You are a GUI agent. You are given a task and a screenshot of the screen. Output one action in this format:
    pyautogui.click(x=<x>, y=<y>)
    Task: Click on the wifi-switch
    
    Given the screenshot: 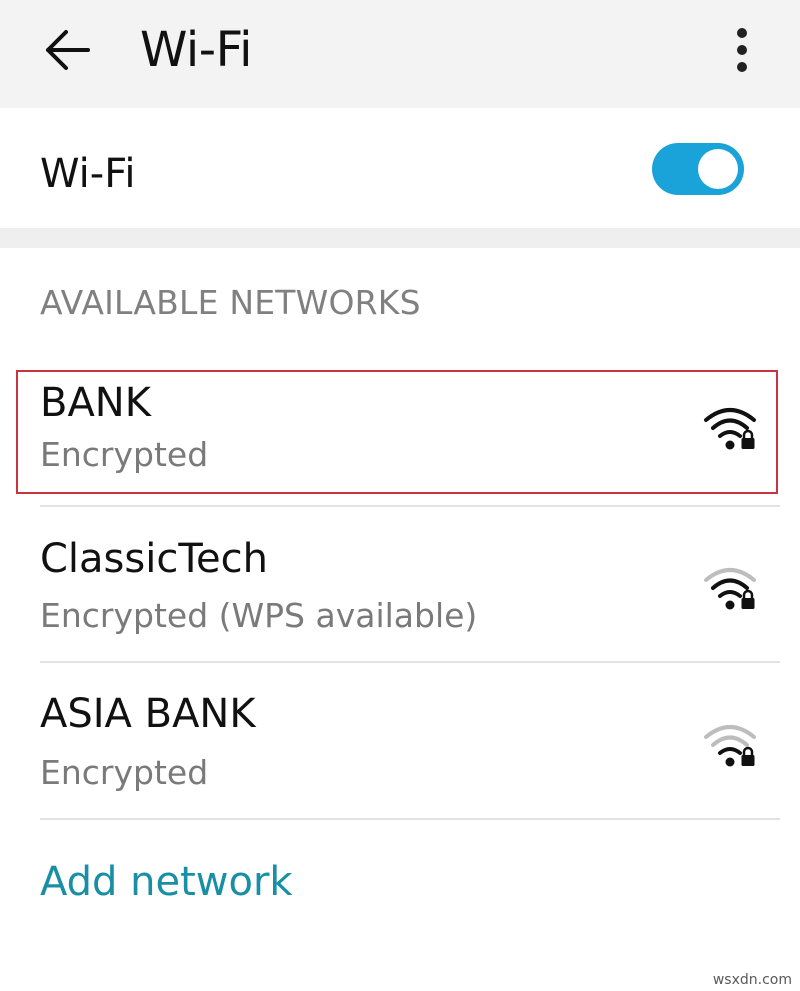 What is the action you would take?
    pyautogui.click(x=698, y=169)
    